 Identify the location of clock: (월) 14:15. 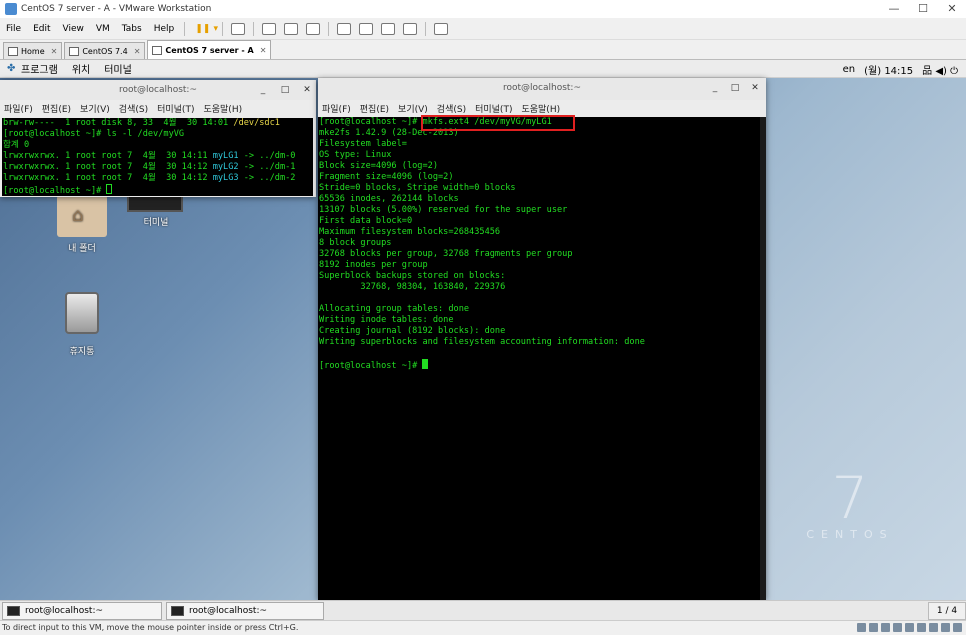
(888, 69).